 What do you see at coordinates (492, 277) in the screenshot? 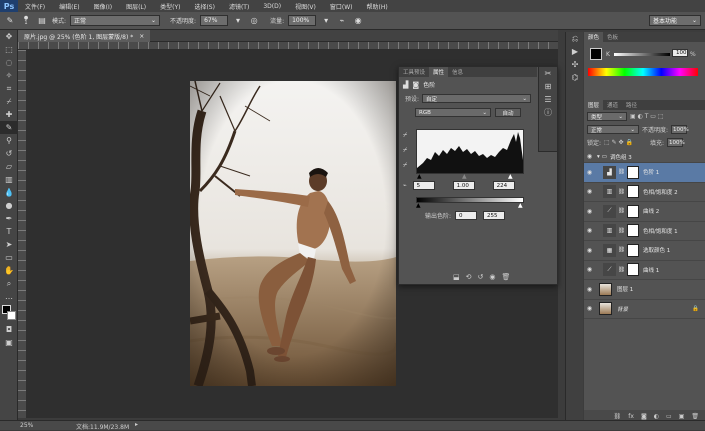
I see `visibility-icon: ◉` at bounding box center [492, 277].